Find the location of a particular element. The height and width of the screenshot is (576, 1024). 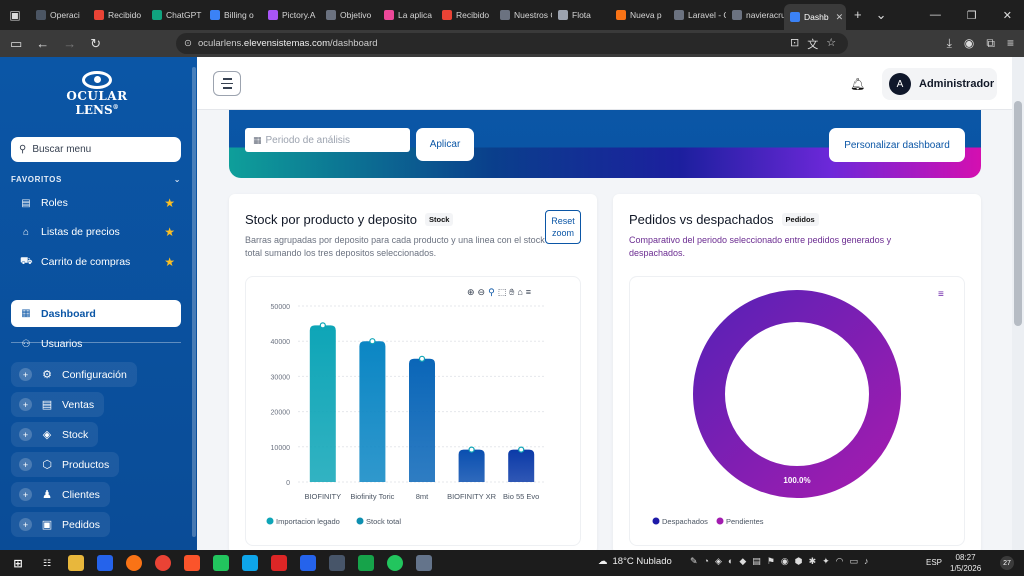

favorite-cart: ⛟ Carrito de compras ★ is located at coordinates (96, 262).